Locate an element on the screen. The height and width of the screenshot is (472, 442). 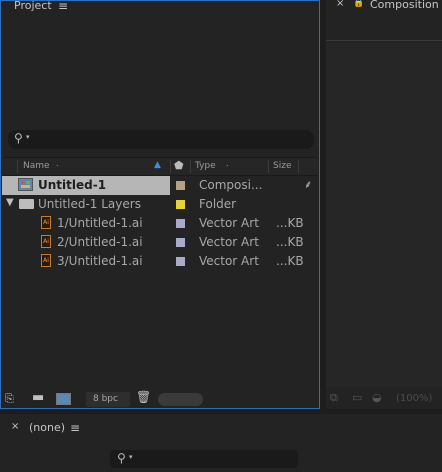
item-name: 1/Untitled-1.ai is located at coordinates (100, 223).